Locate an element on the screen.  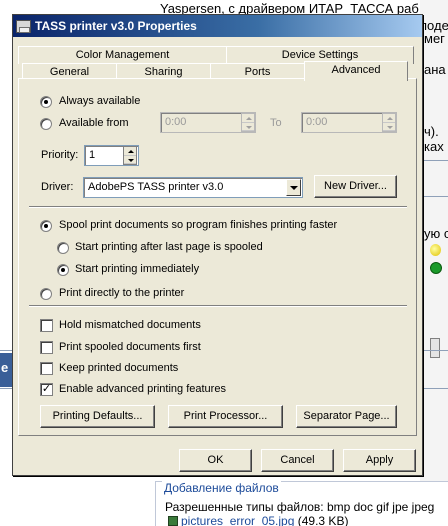
available-from-label: Available from is located at coordinates (94, 123).